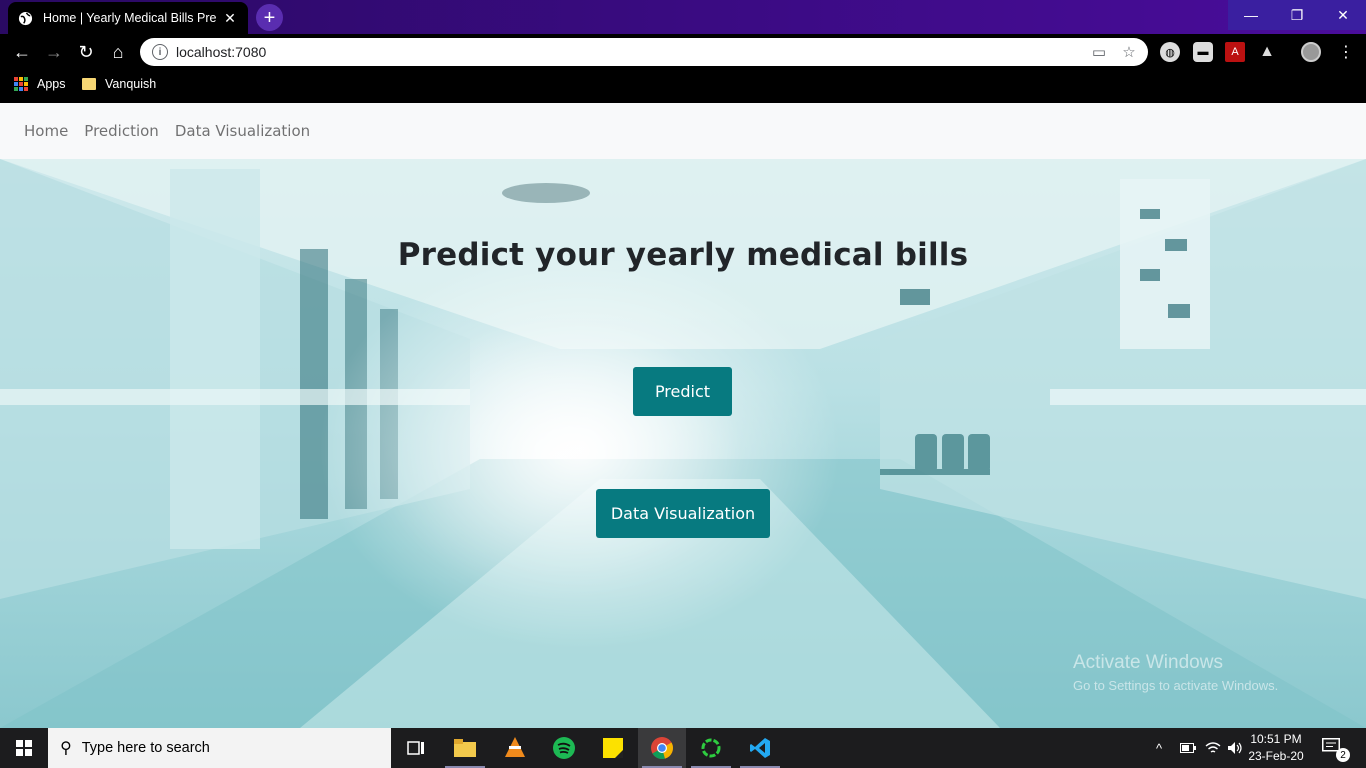  What do you see at coordinates (465, 748) in the screenshot?
I see `file-explorer-icon` at bounding box center [465, 748].